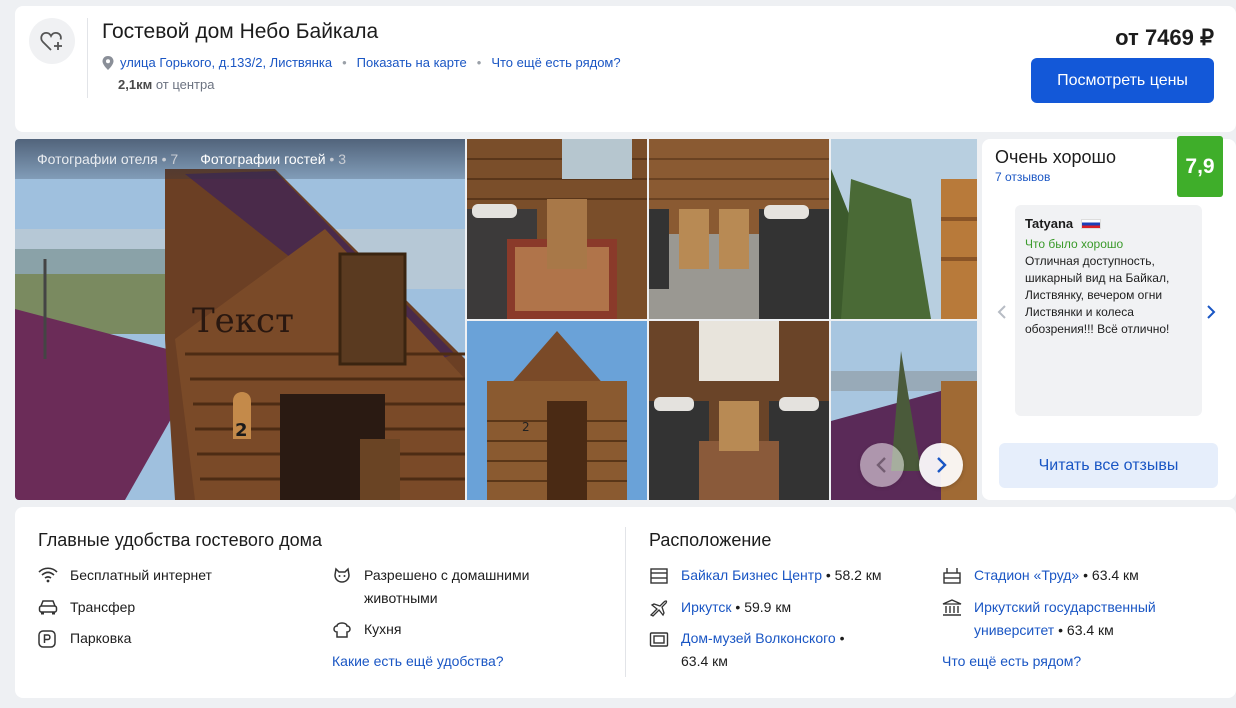 Image resolution: width=1236 pixels, height=708 pixels. I want to click on tab-hotel-photos-count: 7, so click(174, 159).